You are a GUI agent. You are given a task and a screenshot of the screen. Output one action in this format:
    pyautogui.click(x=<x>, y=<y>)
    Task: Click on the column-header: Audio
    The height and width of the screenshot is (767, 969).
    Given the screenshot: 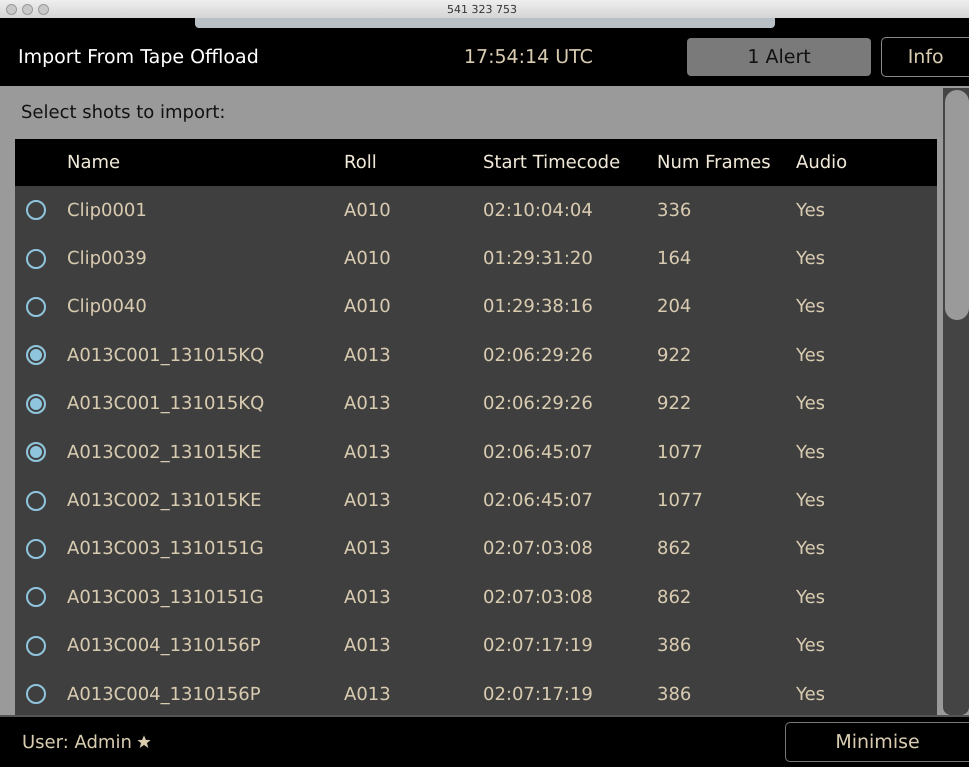 What is the action you would take?
    pyautogui.click(x=822, y=162)
    